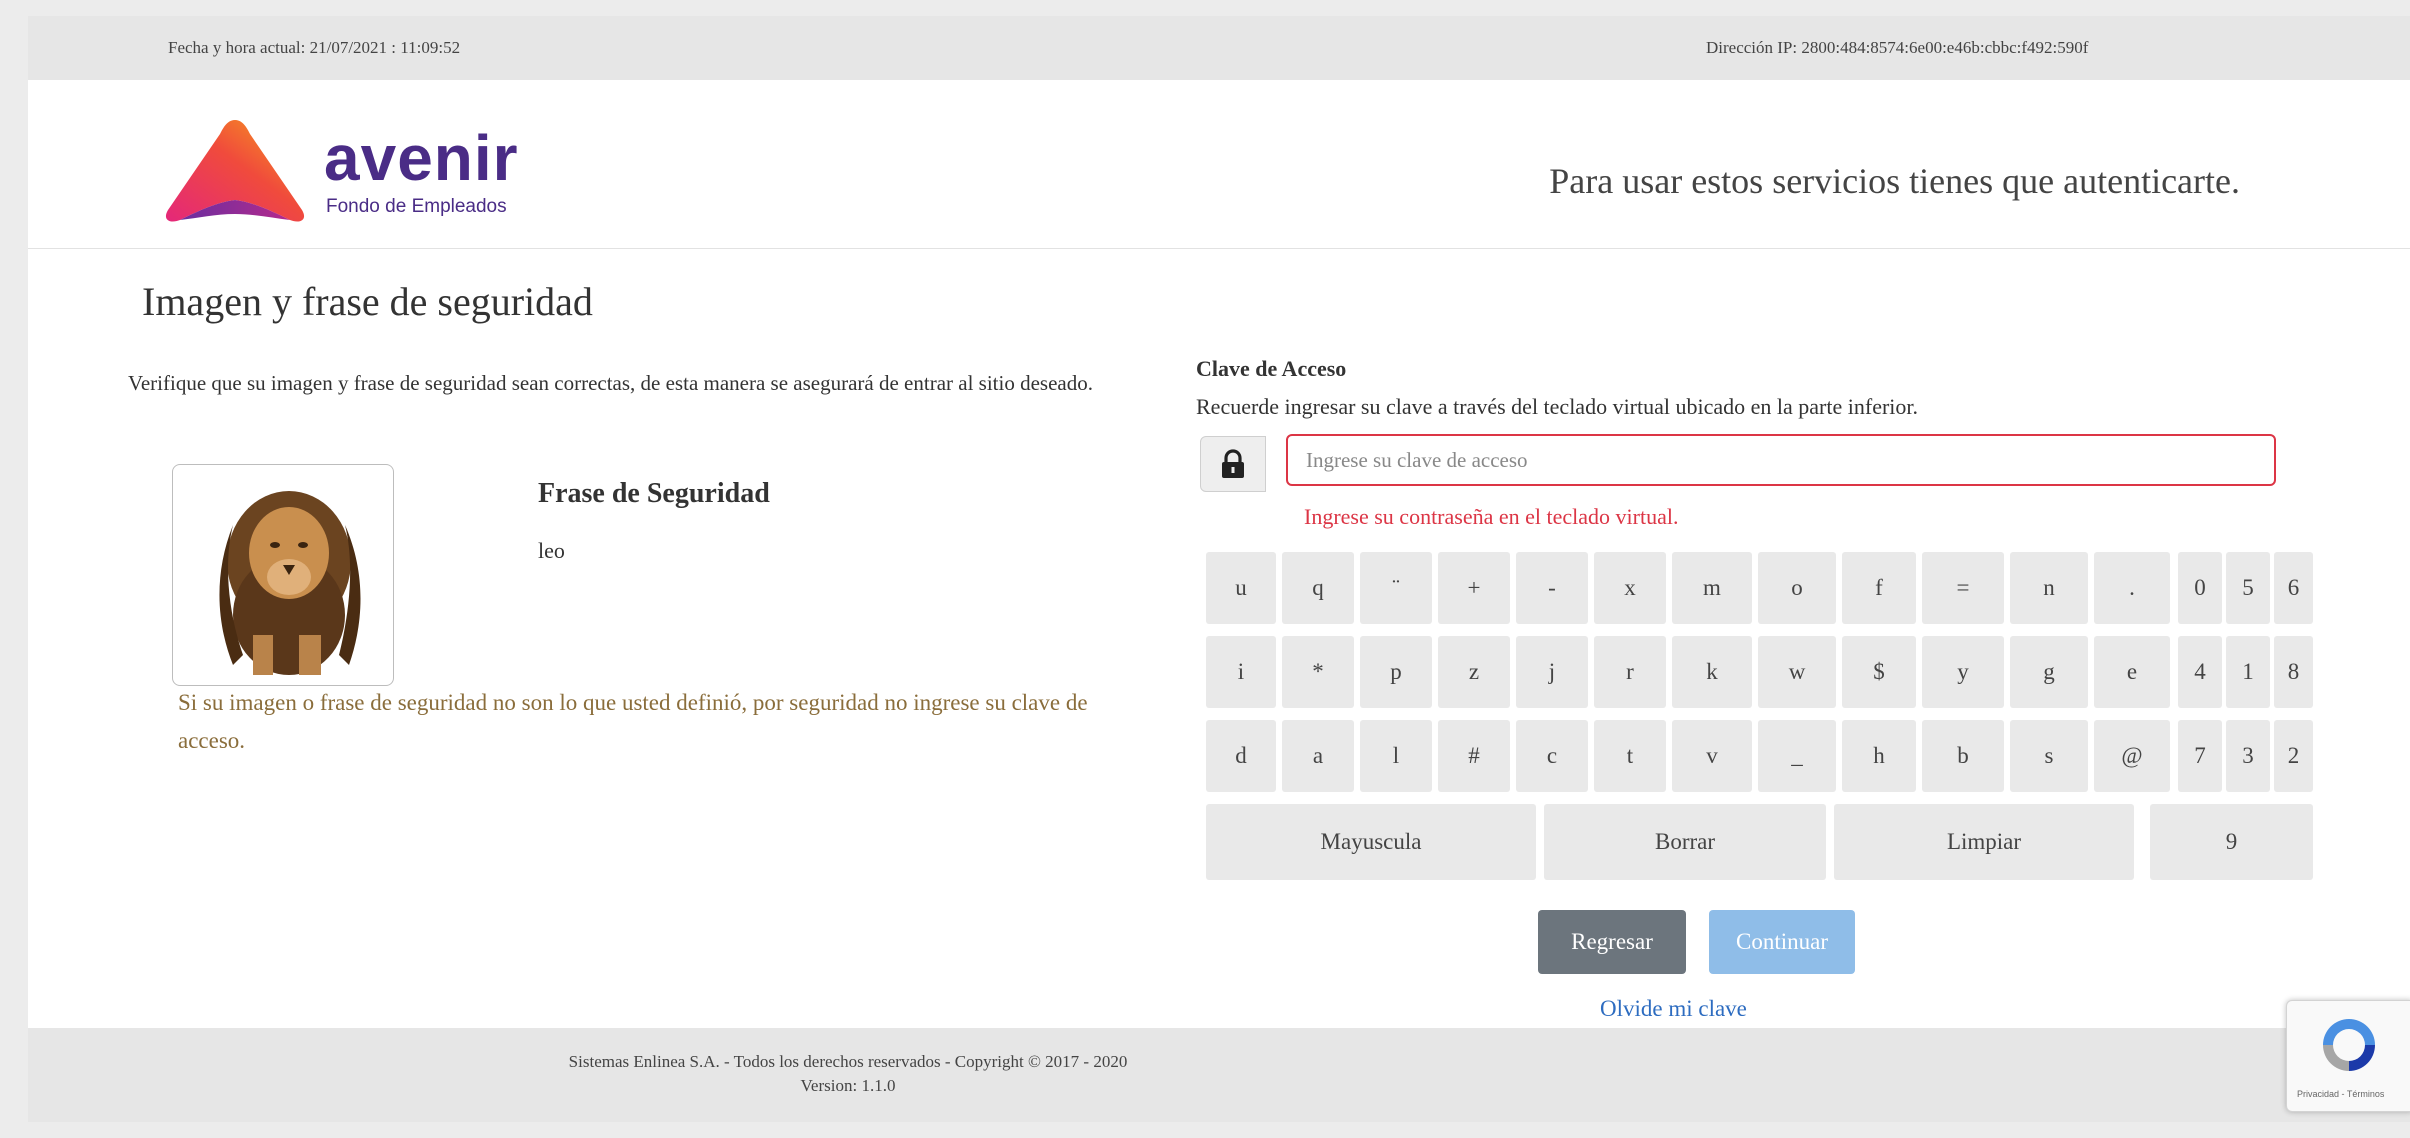 Image resolution: width=2410 pixels, height=1138 pixels. I want to click on section-title: Imagen y frase de seguridad, so click(367, 301).